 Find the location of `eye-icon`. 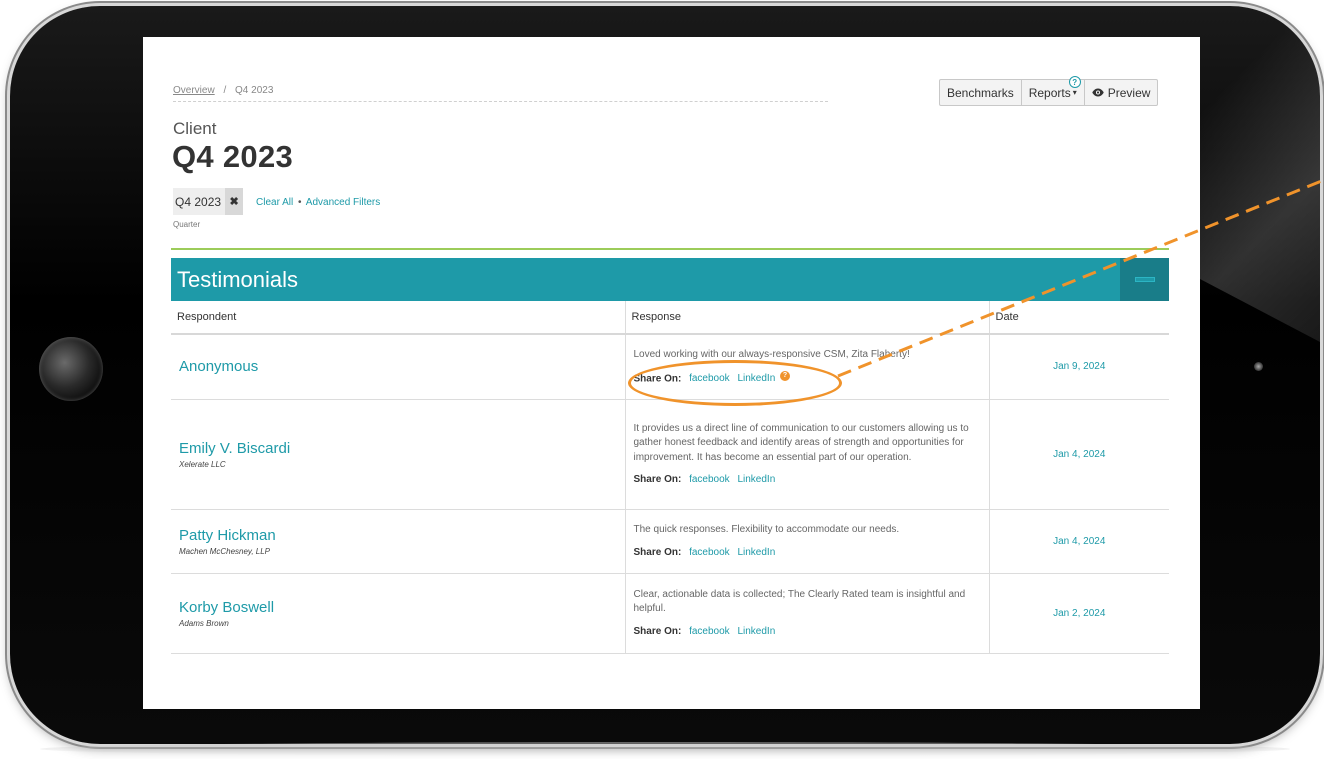

eye-icon is located at coordinates (1098, 92).